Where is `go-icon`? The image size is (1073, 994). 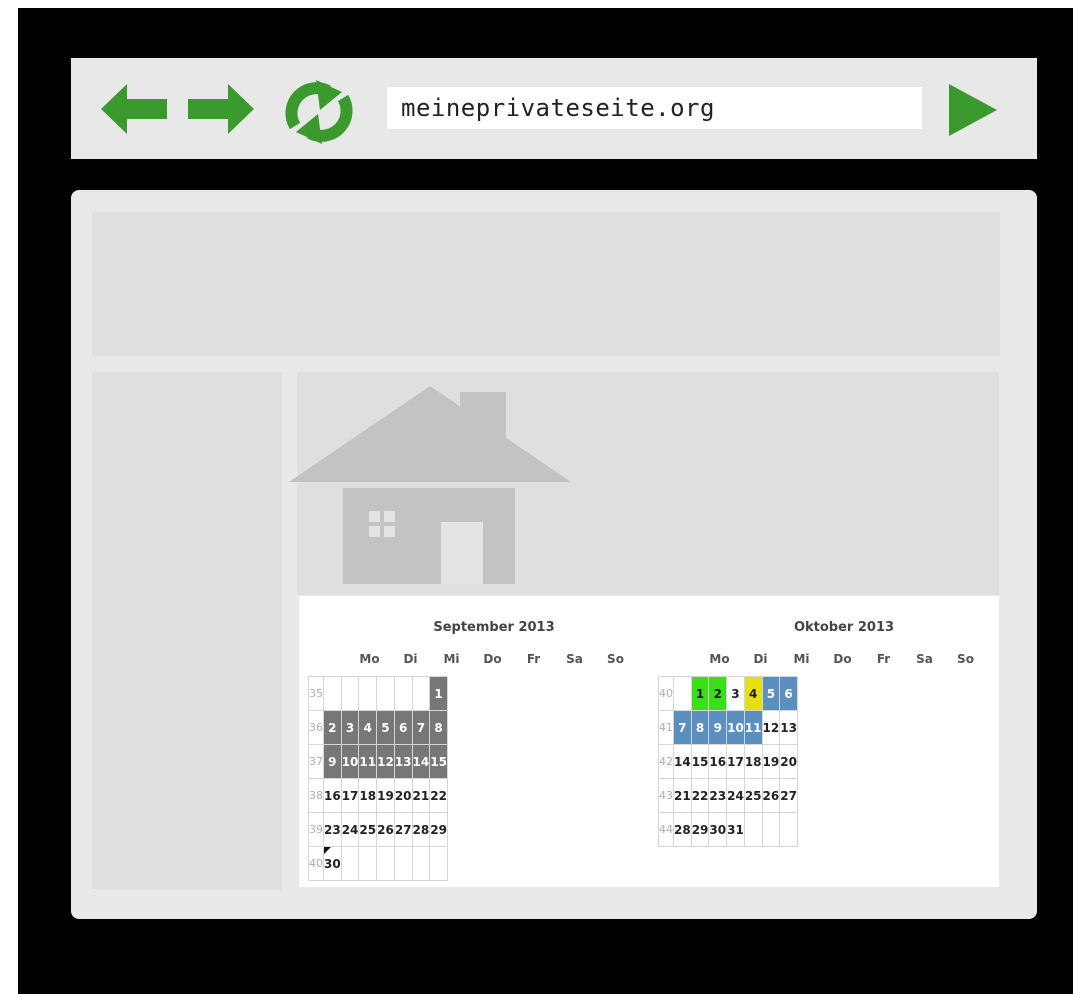 go-icon is located at coordinates (973, 110).